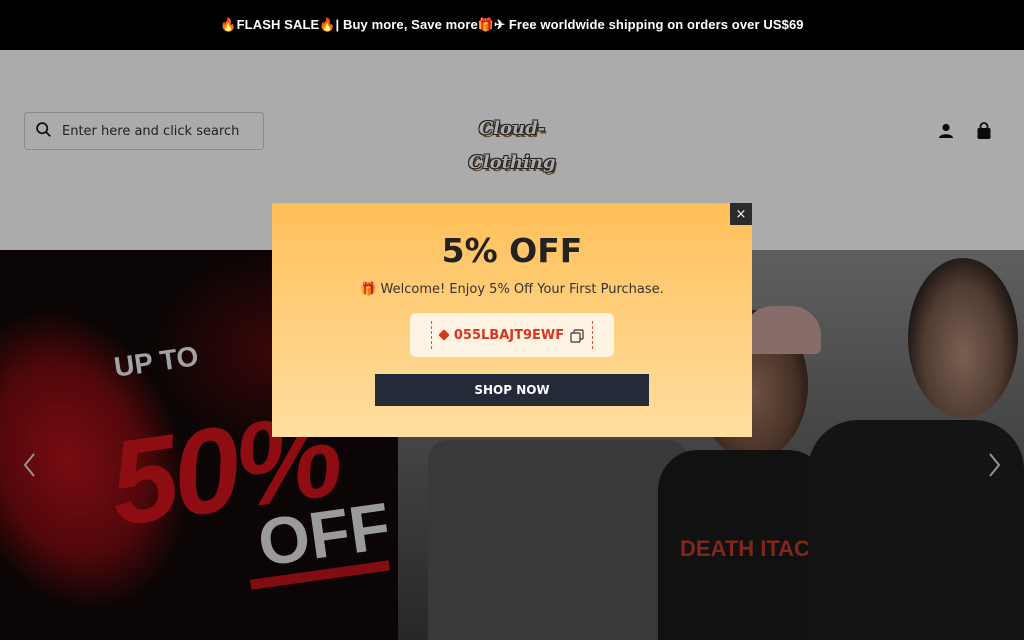 The height and width of the screenshot is (640, 1024). I want to click on coupon-box: 055LBAJT9EWF, so click(512, 335).